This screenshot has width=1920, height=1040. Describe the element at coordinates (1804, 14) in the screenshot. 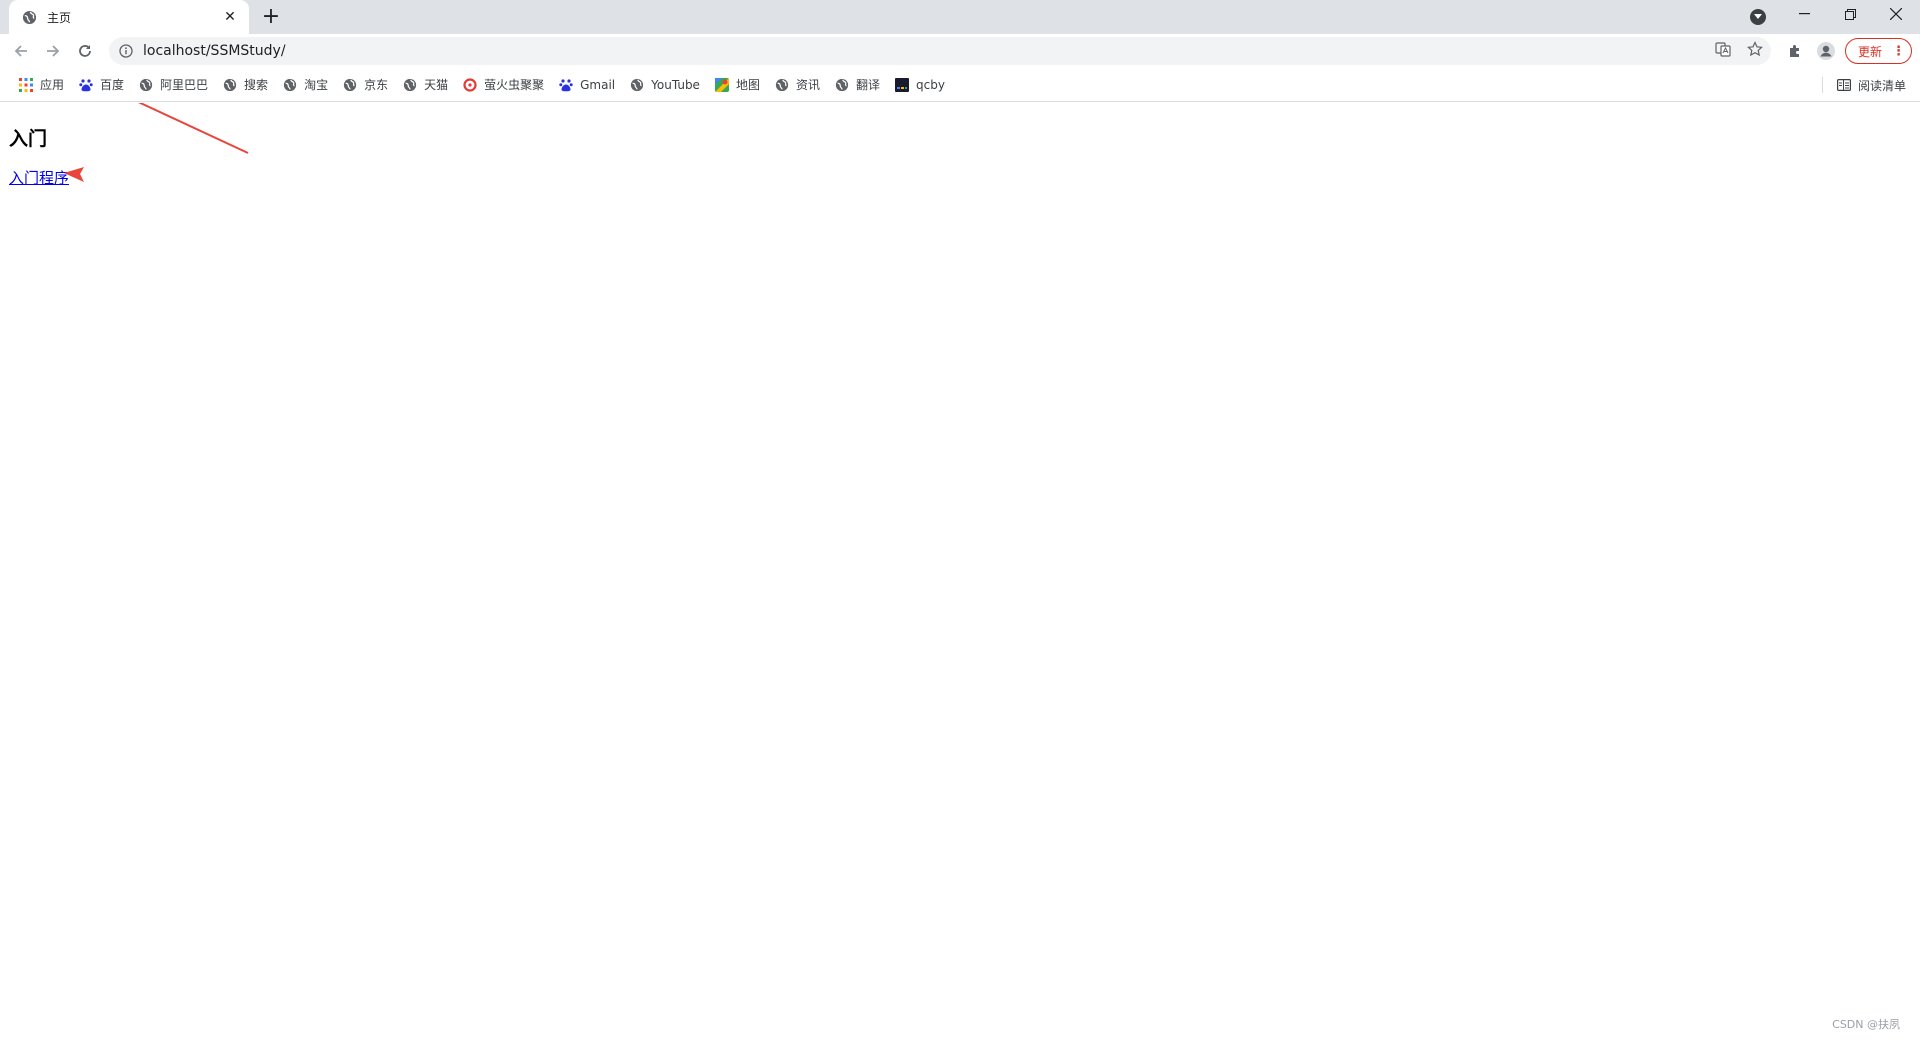

I see `minimize-icon` at that location.